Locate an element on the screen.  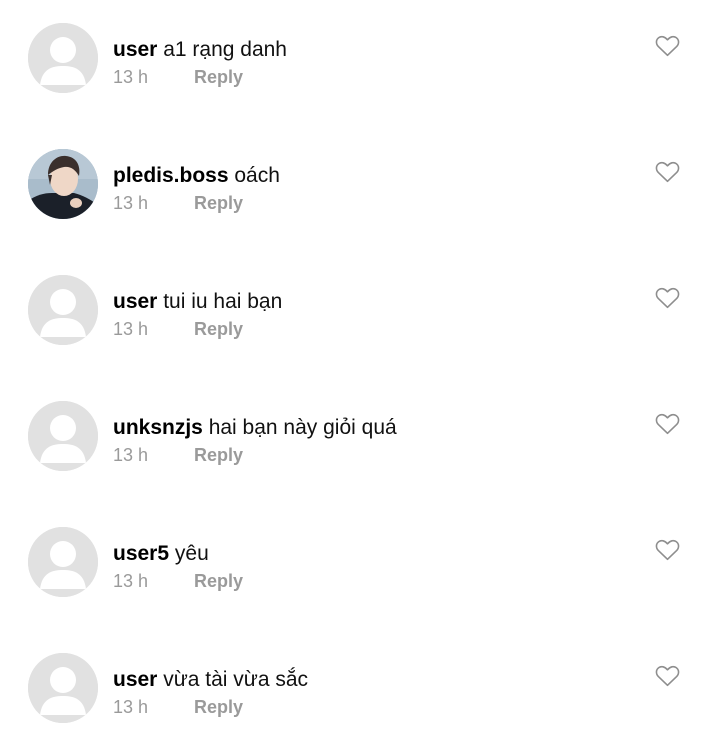
comment-text-line: unksnzjs hai bạn này giỏi quá is located at coordinates (255, 428).